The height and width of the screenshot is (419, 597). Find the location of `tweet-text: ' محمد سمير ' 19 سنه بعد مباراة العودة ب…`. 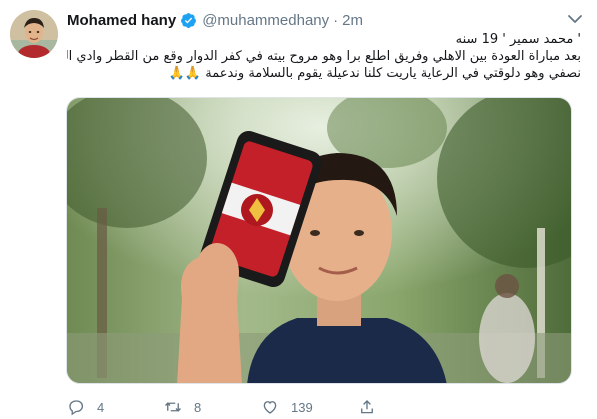

tweet-text: ' محمد سمير ' 19 سنه بعد مباراة العودة ب… is located at coordinates (324, 56).